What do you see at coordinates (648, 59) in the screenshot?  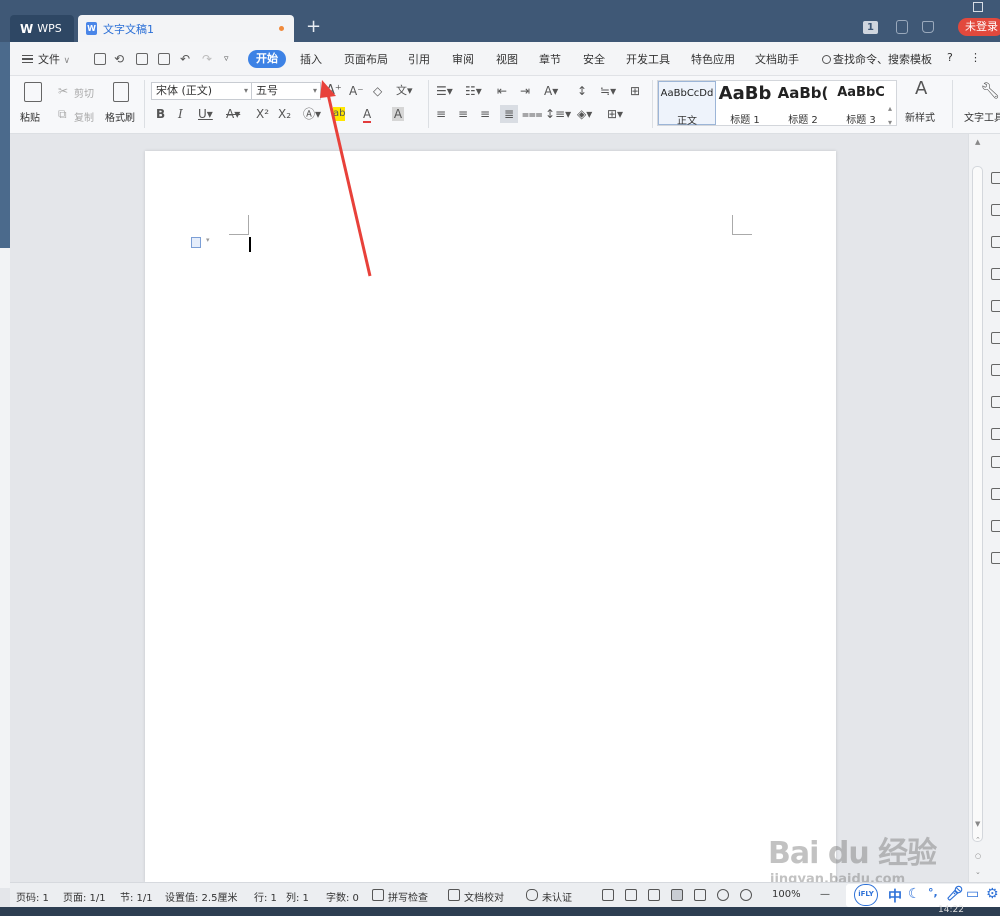 I see `menu-tab-developer: 开发工具` at bounding box center [648, 59].